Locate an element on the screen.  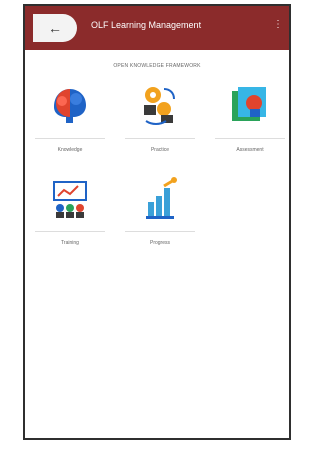
app-title: OLF Learning Management is located at coordinates (146, 25).